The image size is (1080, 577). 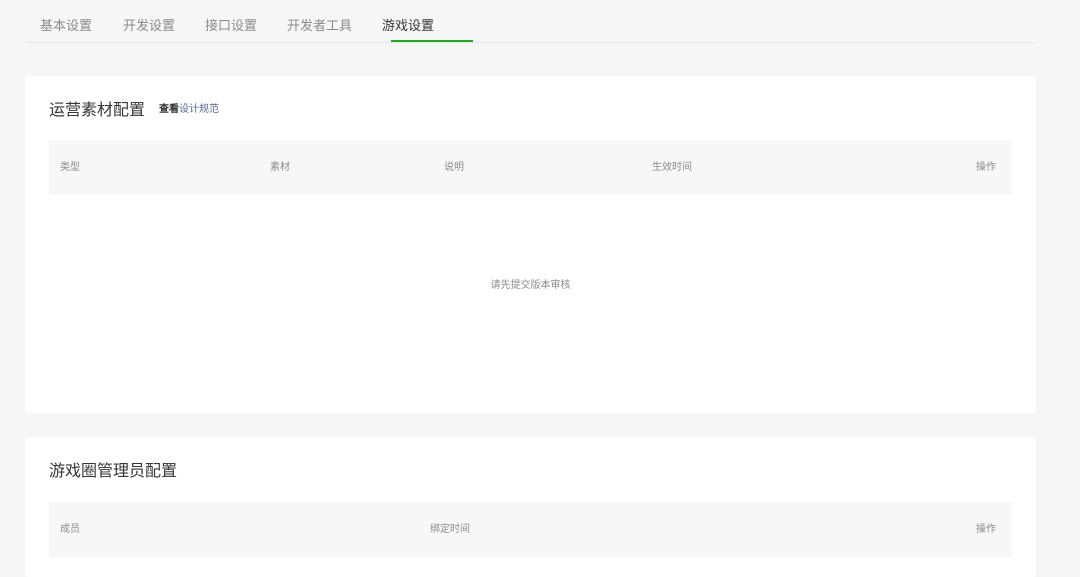 I want to click on design-spec-link-group: 查看设计规范, so click(x=189, y=107).